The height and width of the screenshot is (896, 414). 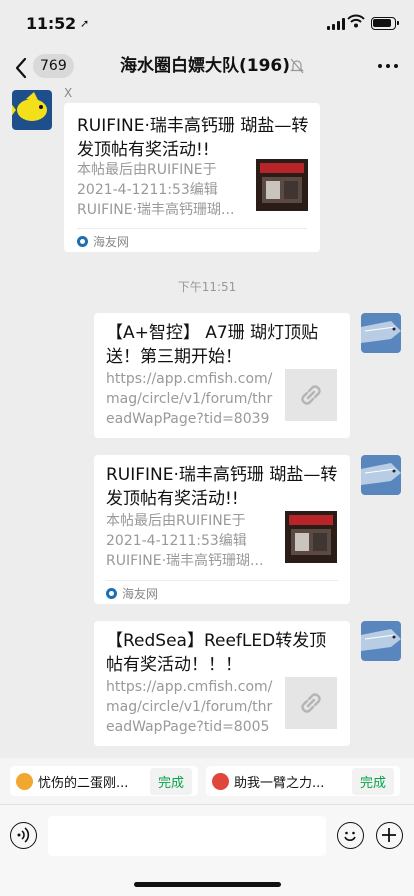 What do you see at coordinates (212, 345) in the screenshot?
I see `card-title: 【A+智控】 A7珊 瑚灯顶贴送！第三期开始！` at bounding box center [212, 345].